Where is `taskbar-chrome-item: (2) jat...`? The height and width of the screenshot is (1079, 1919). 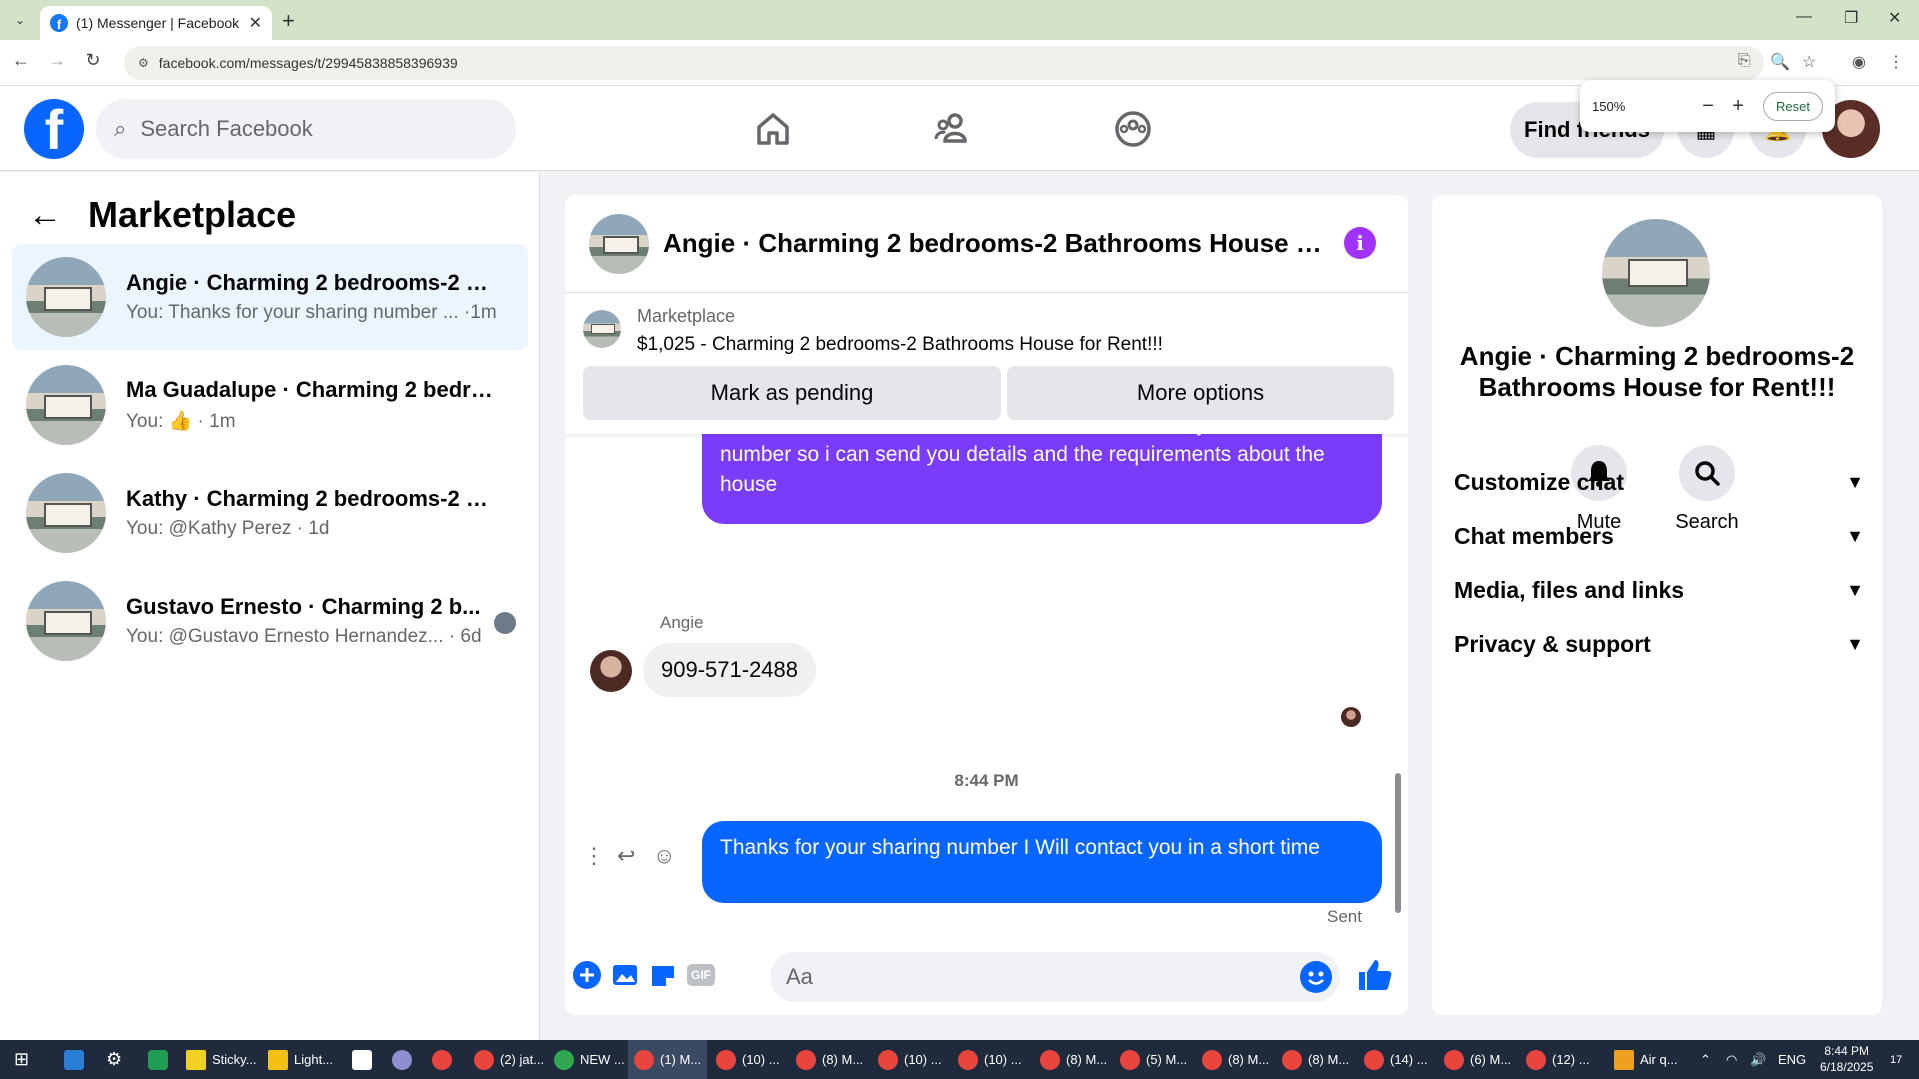
taskbar-chrome-item: (2) jat... is located at coordinates (509, 1059).